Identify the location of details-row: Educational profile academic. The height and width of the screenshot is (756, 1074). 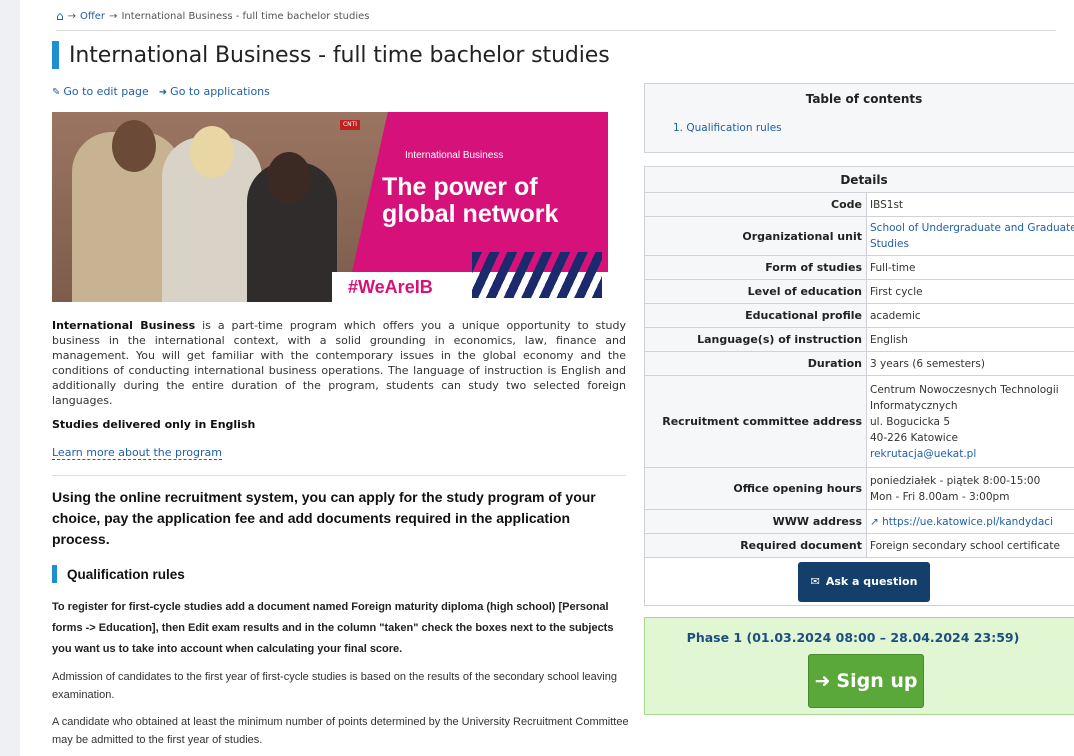
(859, 315).